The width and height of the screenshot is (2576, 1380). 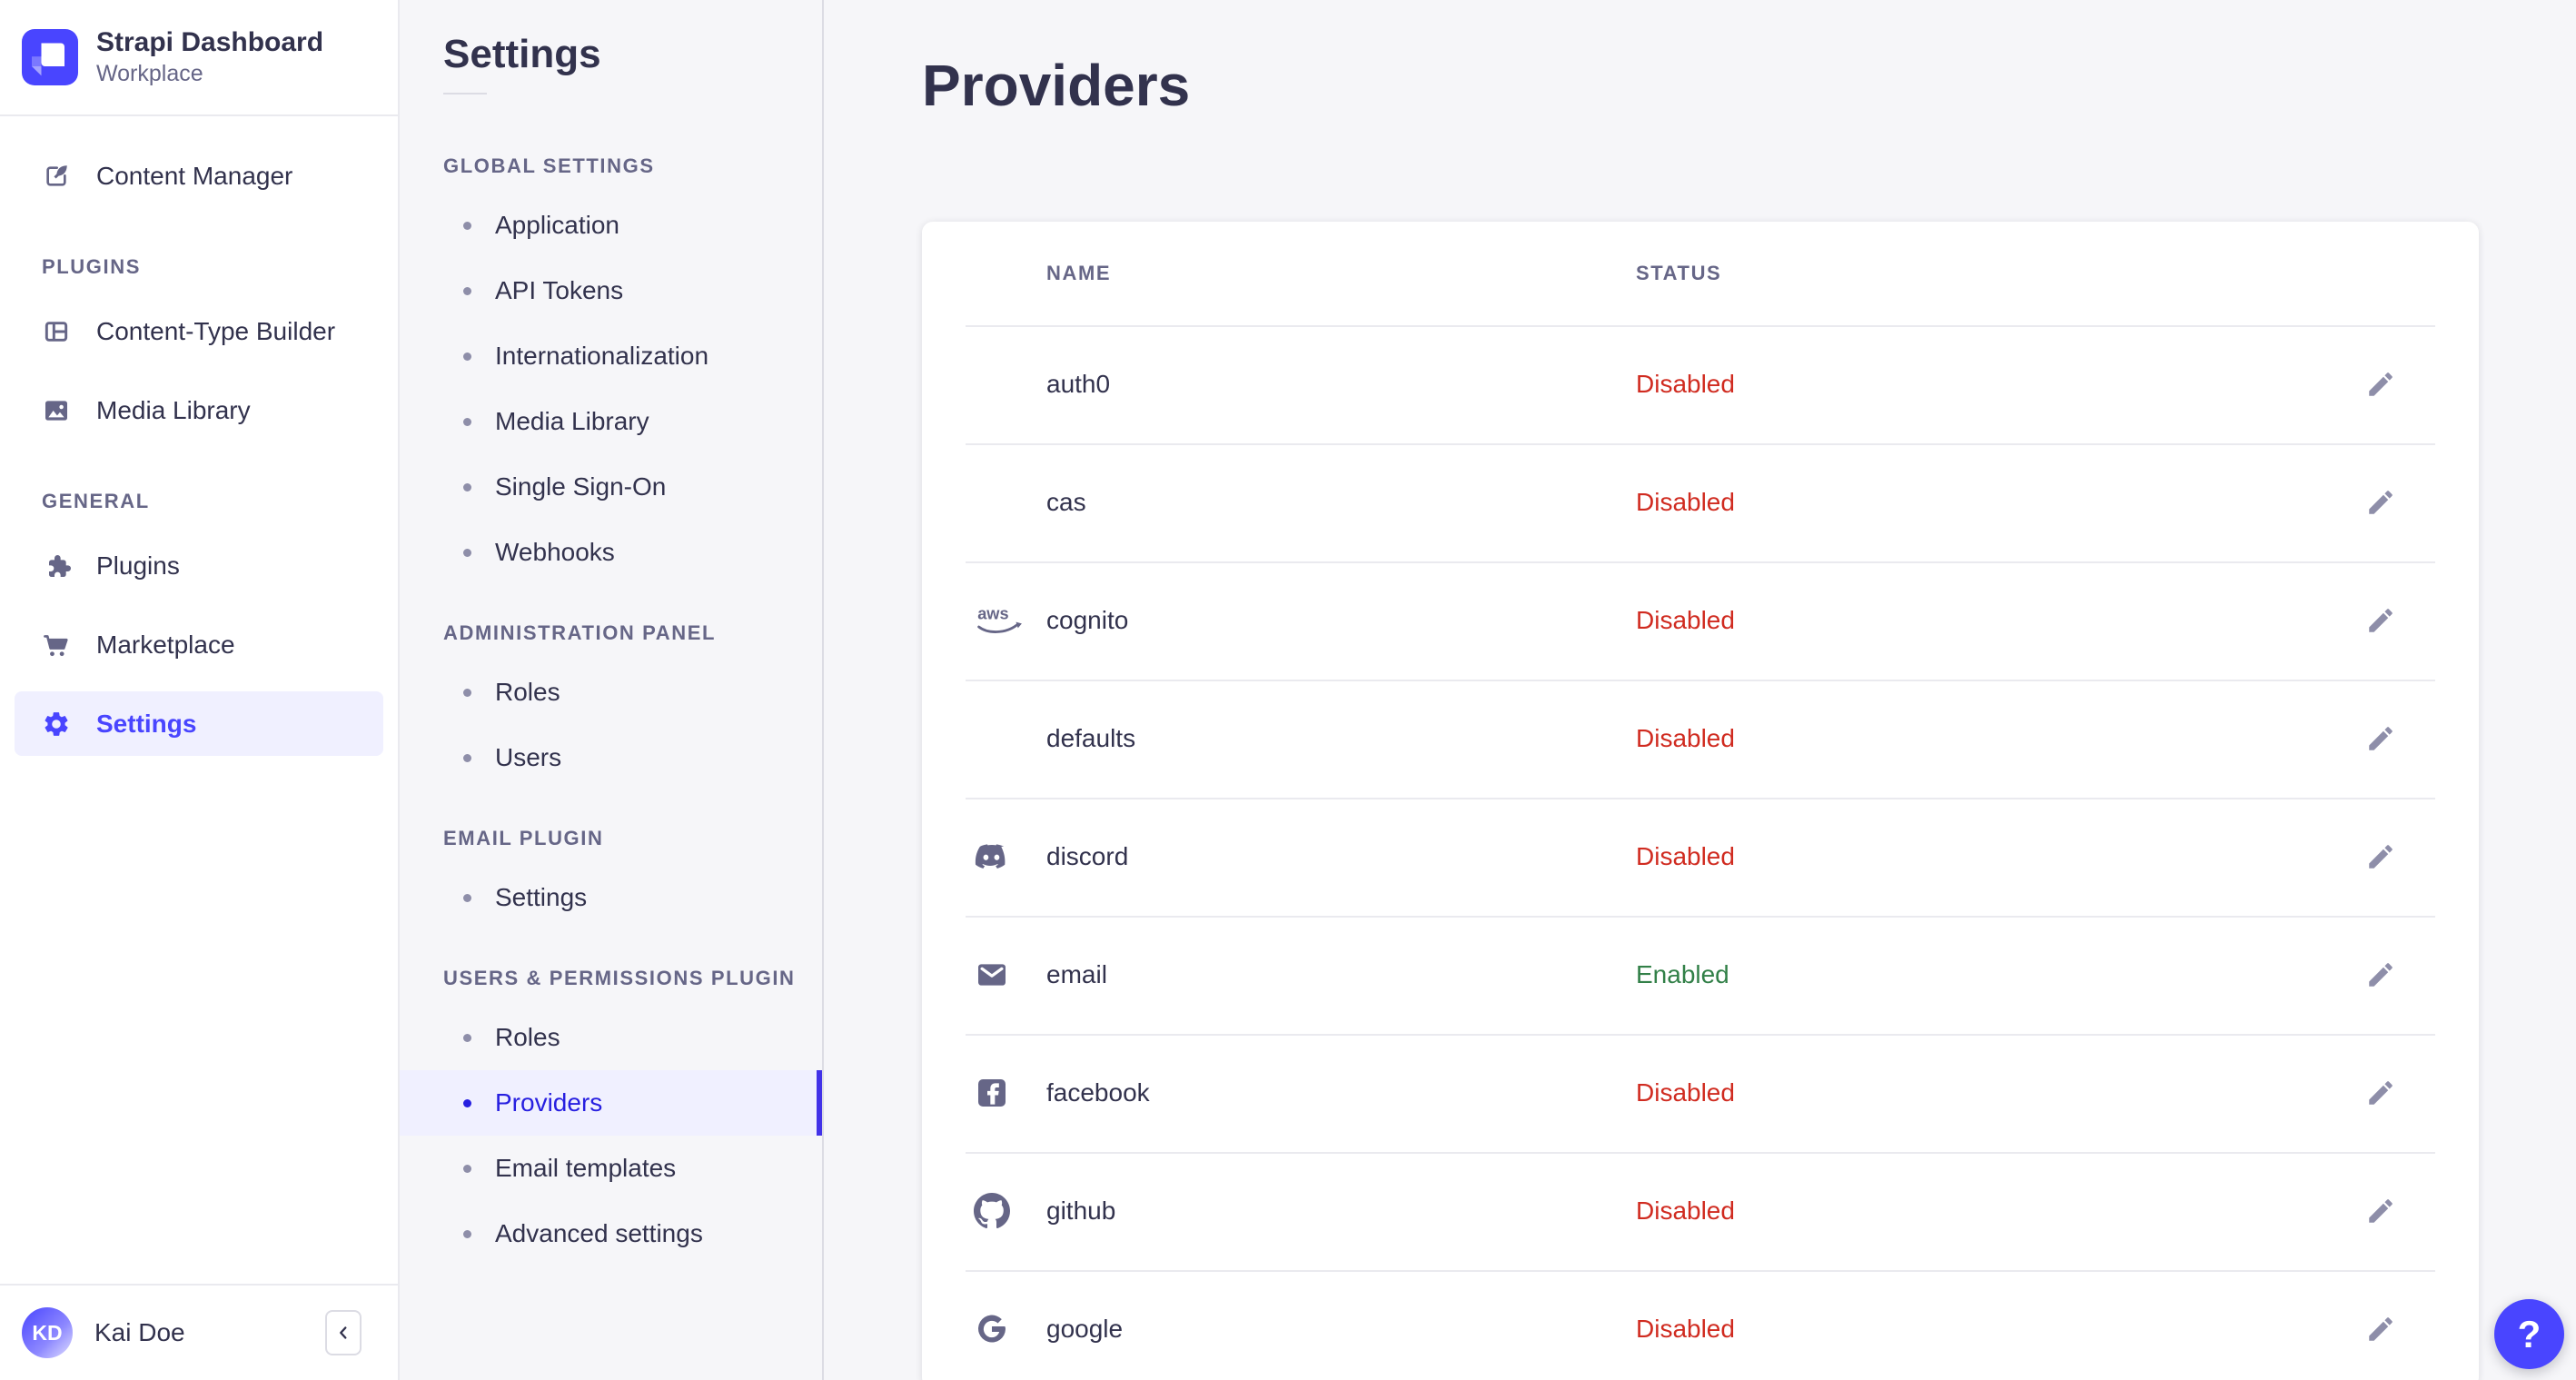 I want to click on chevron-left-icon, so click(x=343, y=1333).